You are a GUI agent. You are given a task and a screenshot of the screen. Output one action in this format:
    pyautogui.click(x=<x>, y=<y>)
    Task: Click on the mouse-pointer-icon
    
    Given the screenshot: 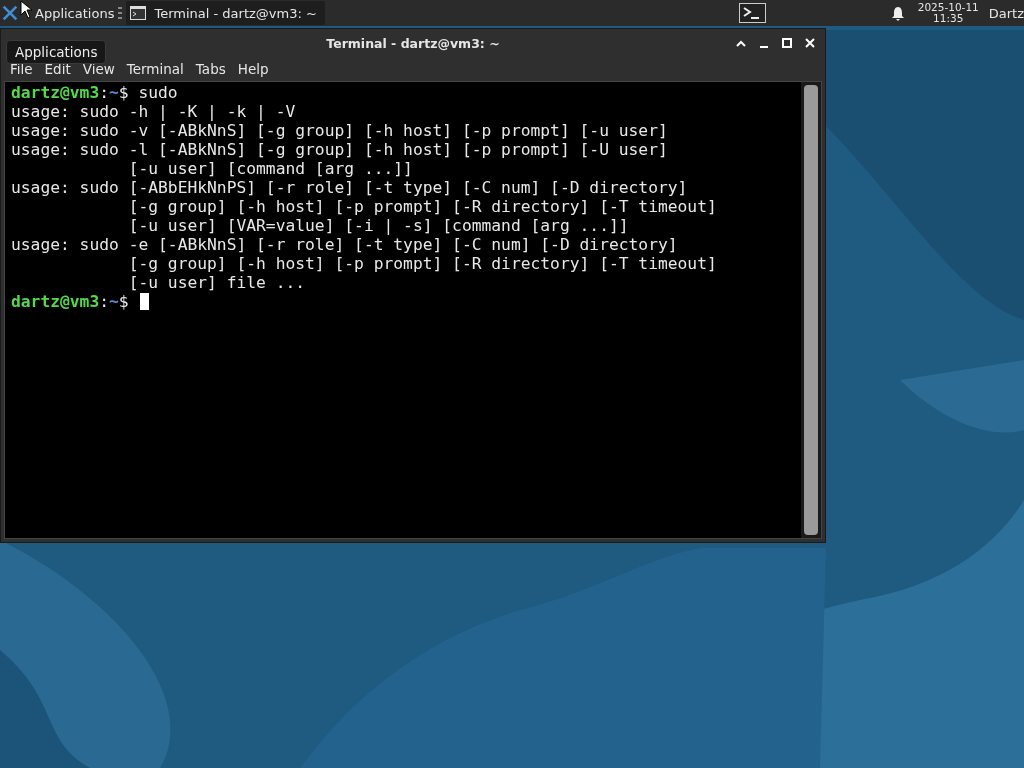 What is the action you would take?
    pyautogui.click(x=26, y=9)
    